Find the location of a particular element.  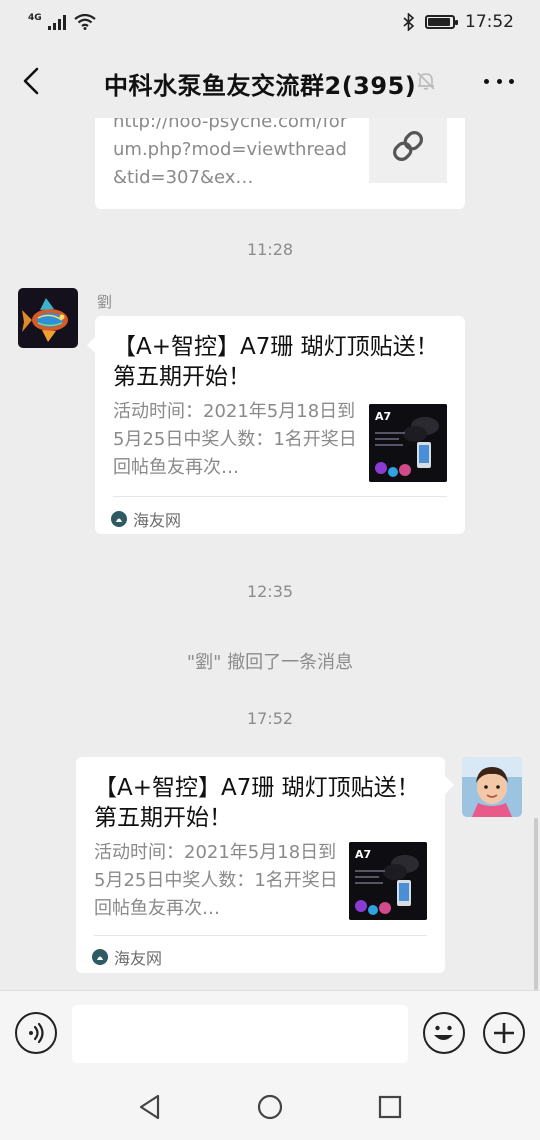

input-bar is located at coordinates (270, 1032).